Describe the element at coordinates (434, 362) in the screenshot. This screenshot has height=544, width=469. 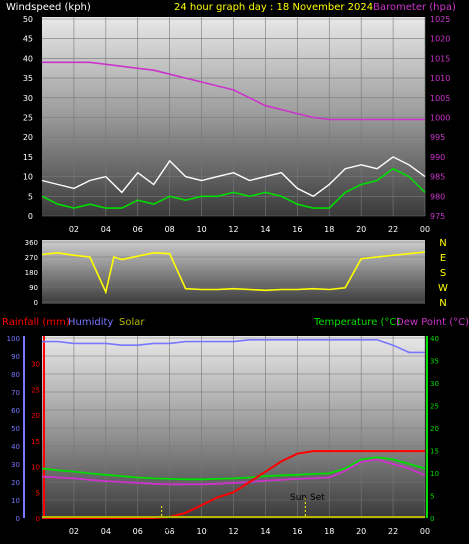
I see `temp-tick-label: 35` at that location.